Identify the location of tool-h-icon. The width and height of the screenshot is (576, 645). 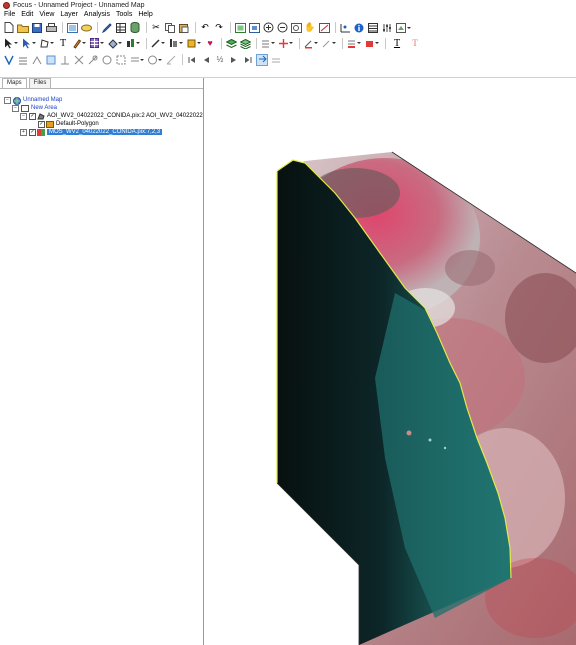
(107, 60).